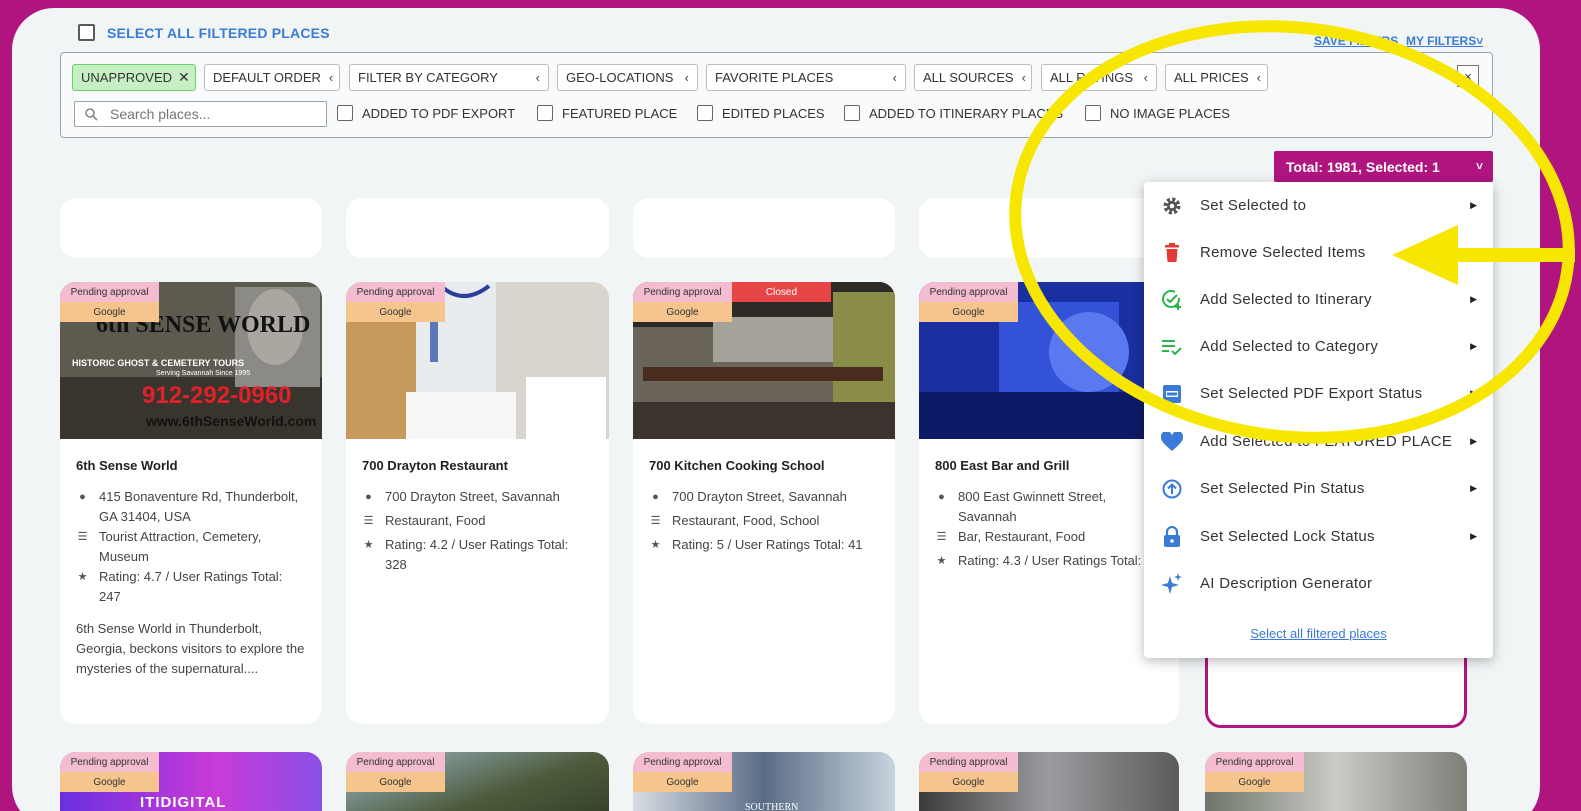 Image resolution: width=1581 pixels, height=811 pixels. I want to click on menu-item-remove-selected: Remove Selected Items, so click(1318, 252).